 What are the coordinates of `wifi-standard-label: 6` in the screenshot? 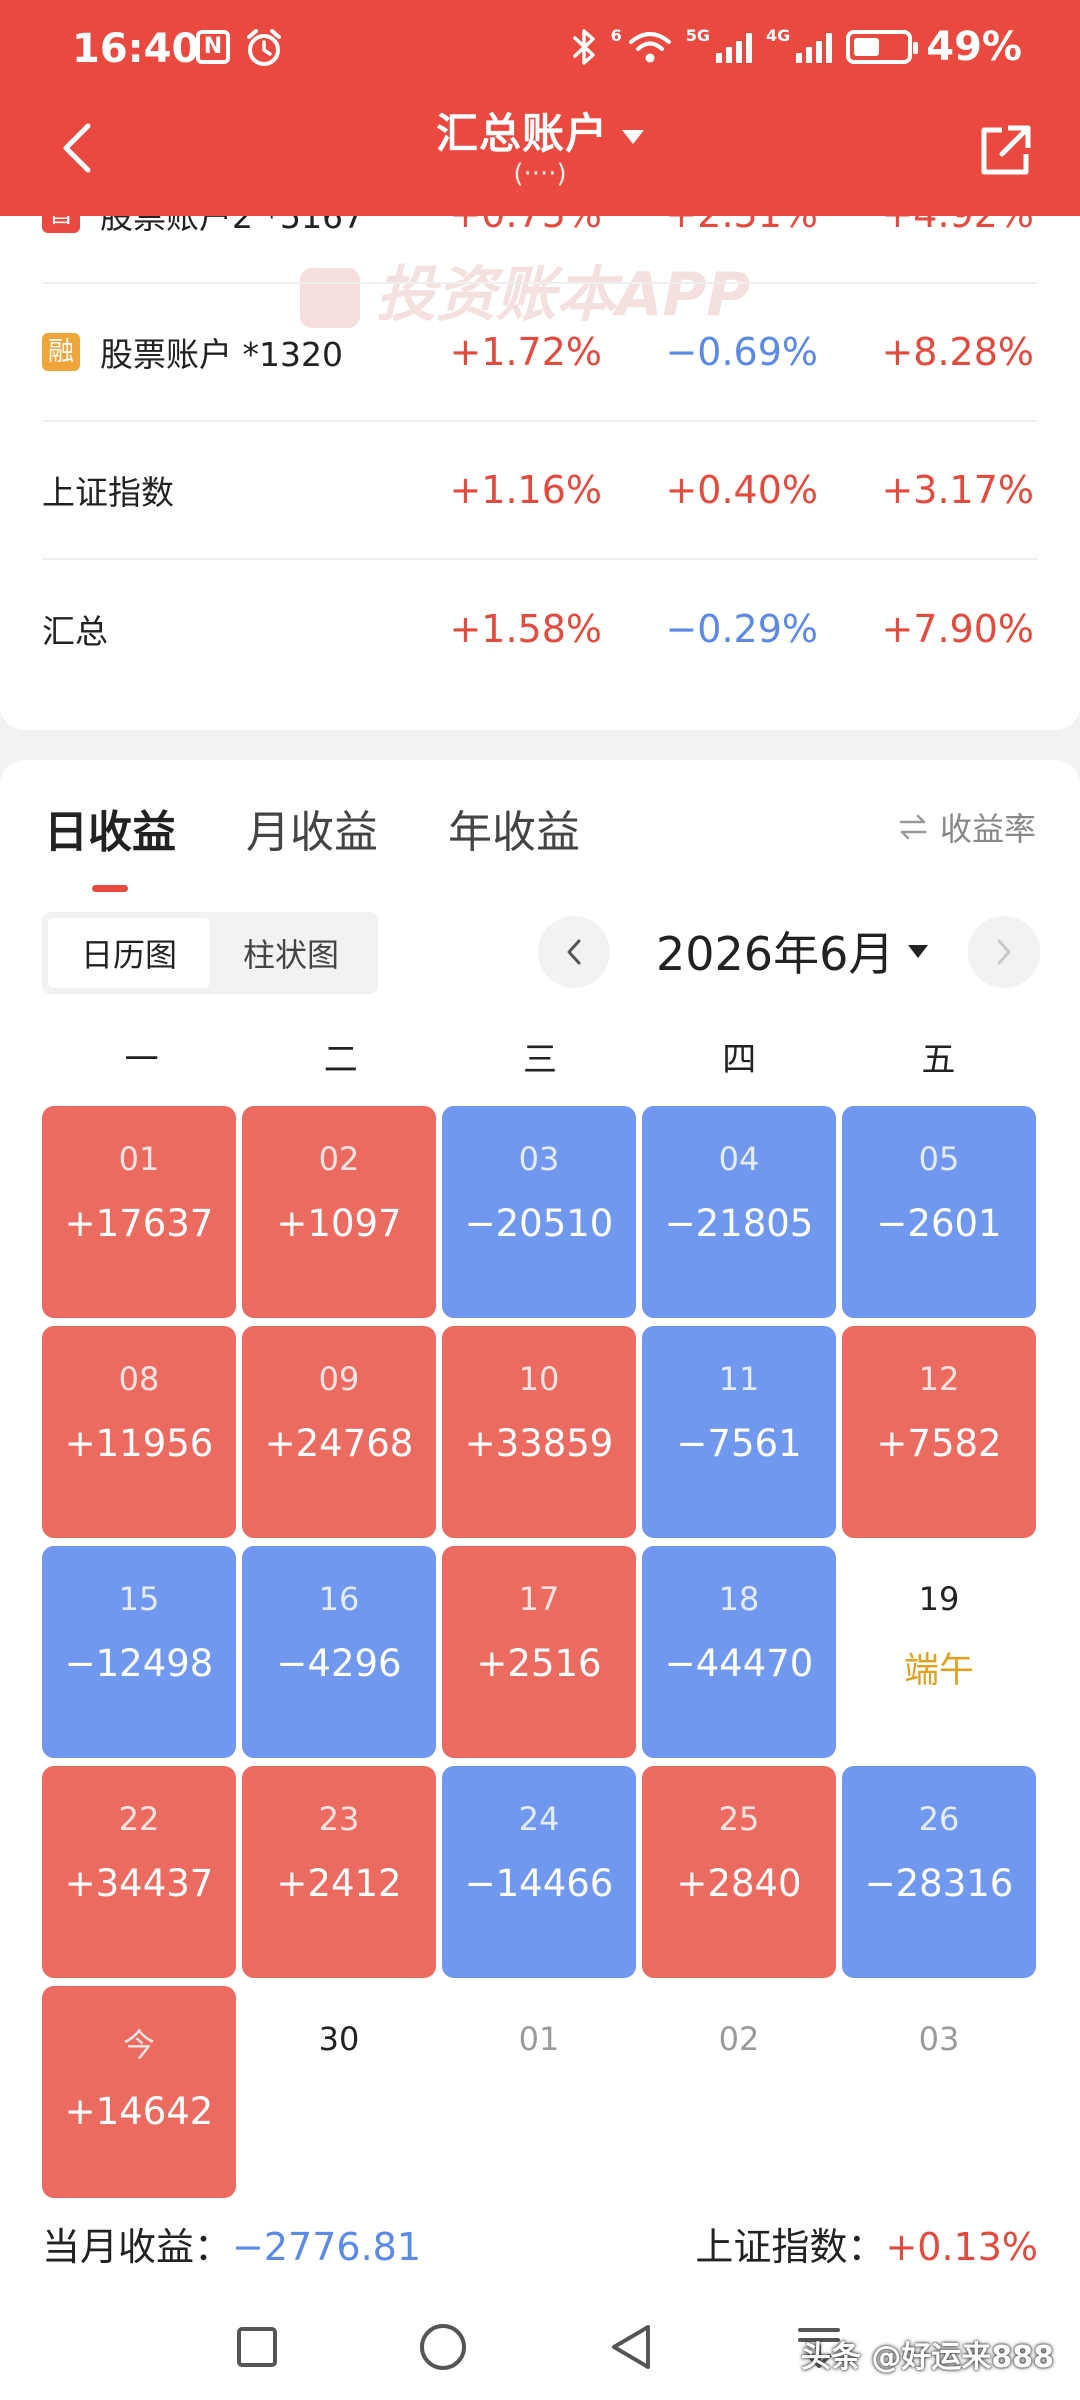 It's located at (616, 35).